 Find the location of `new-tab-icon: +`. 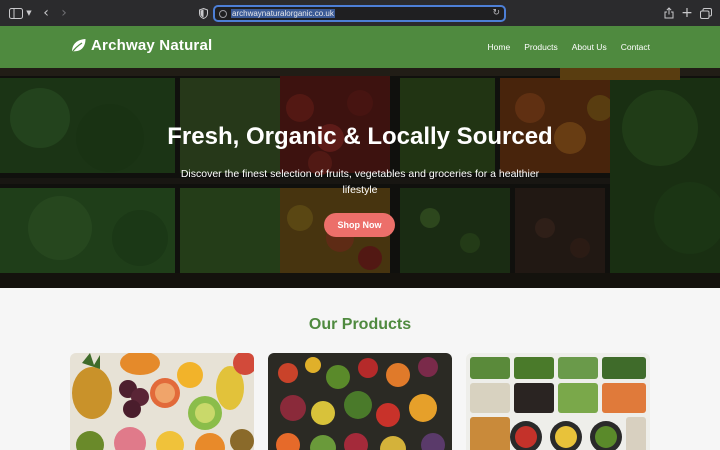

new-tab-icon: + is located at coordinates (687, 13).